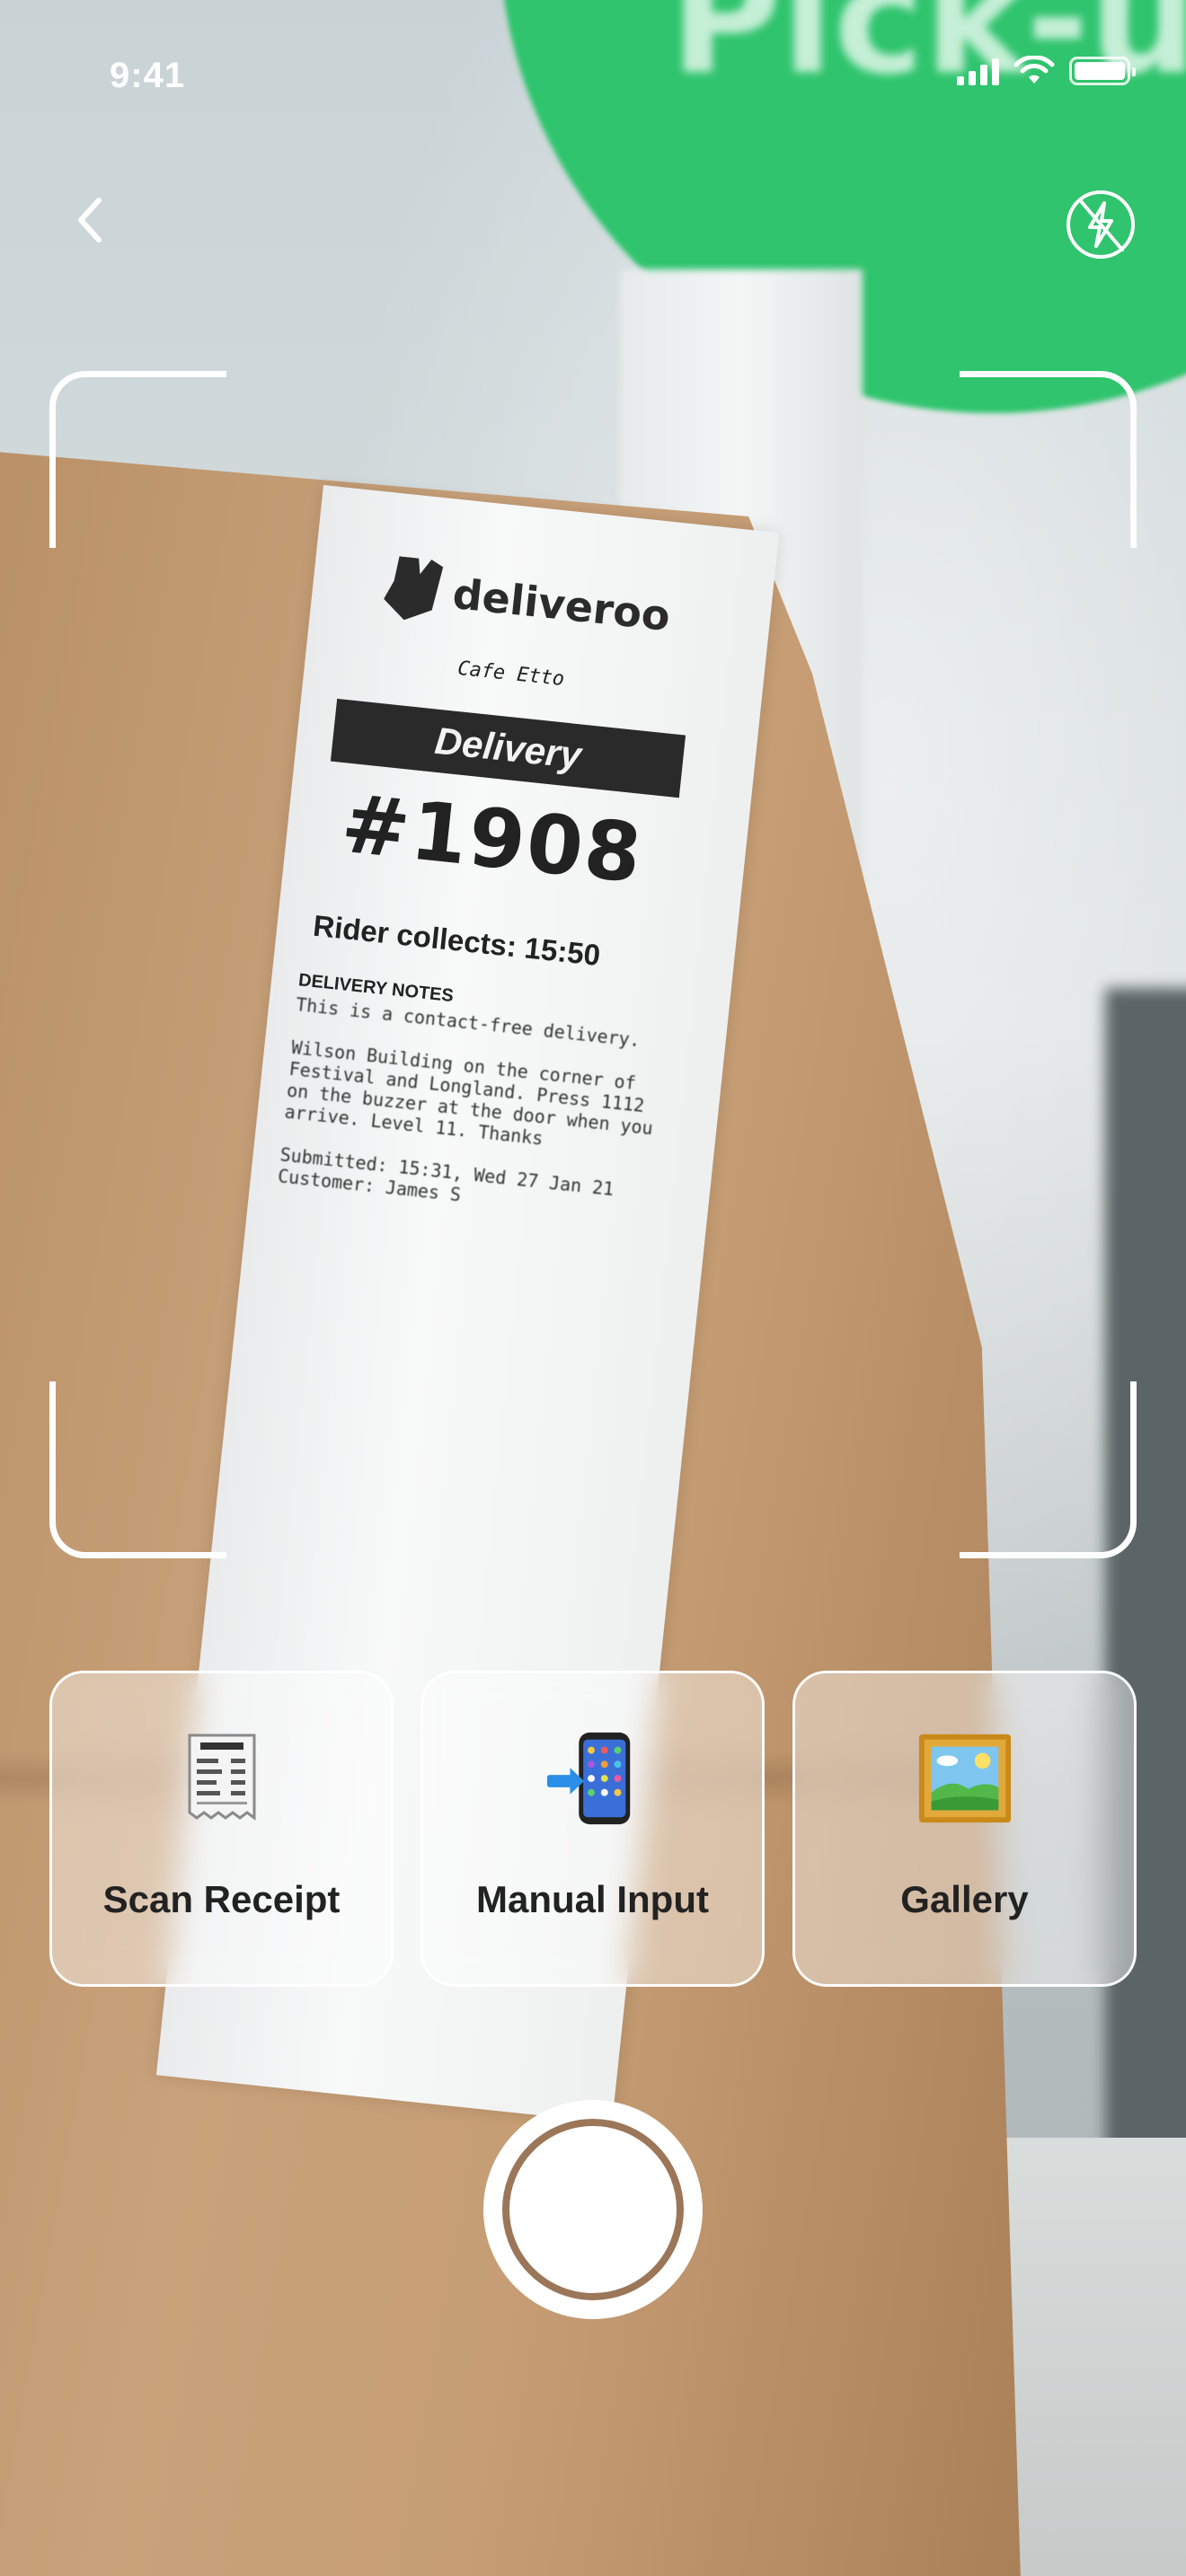  I want to click on status-icons, so click(1046, 71).